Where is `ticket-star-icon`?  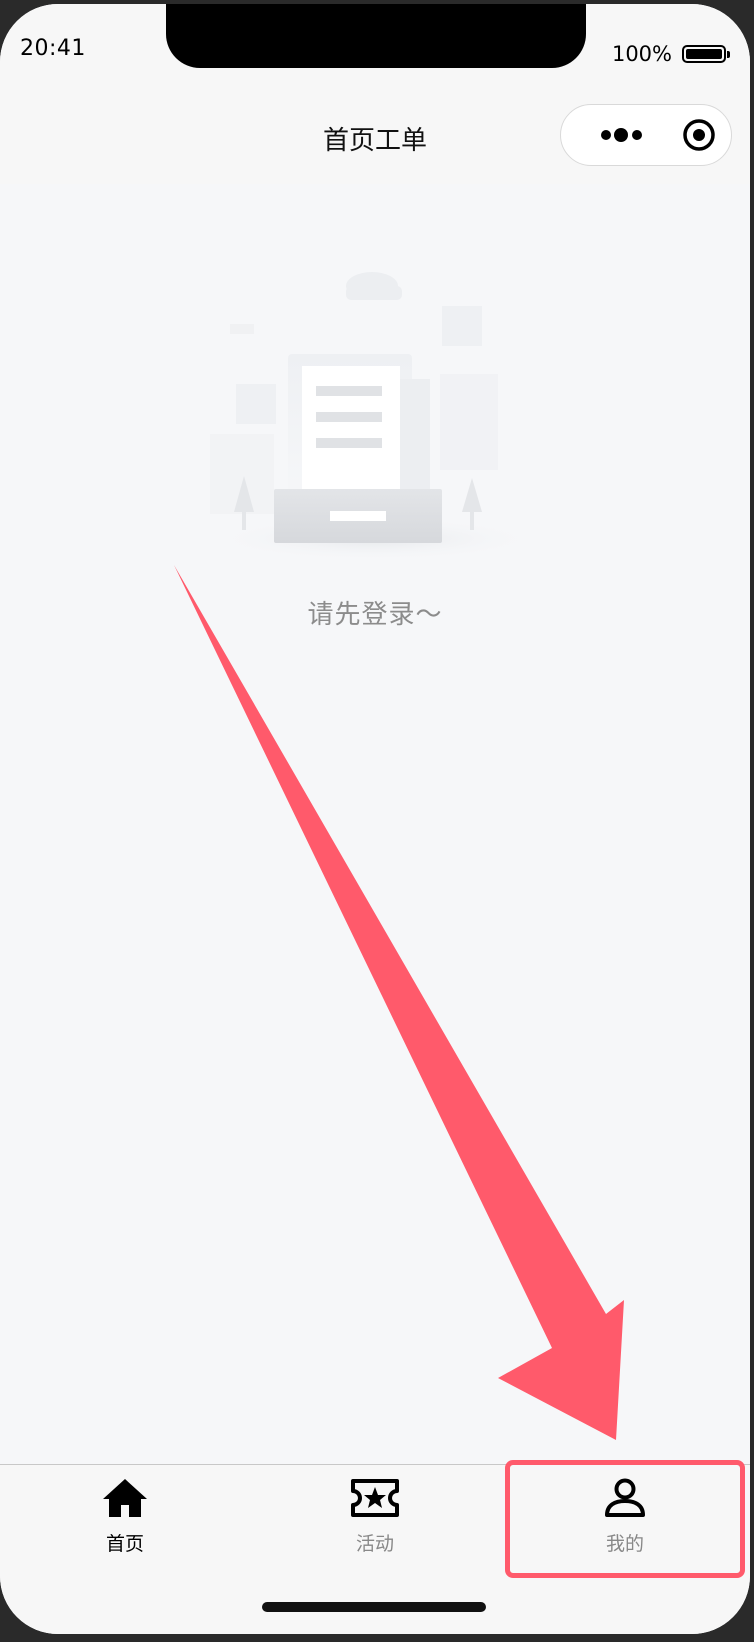 ticket-star-icon is located at coordinates (375, 1498).